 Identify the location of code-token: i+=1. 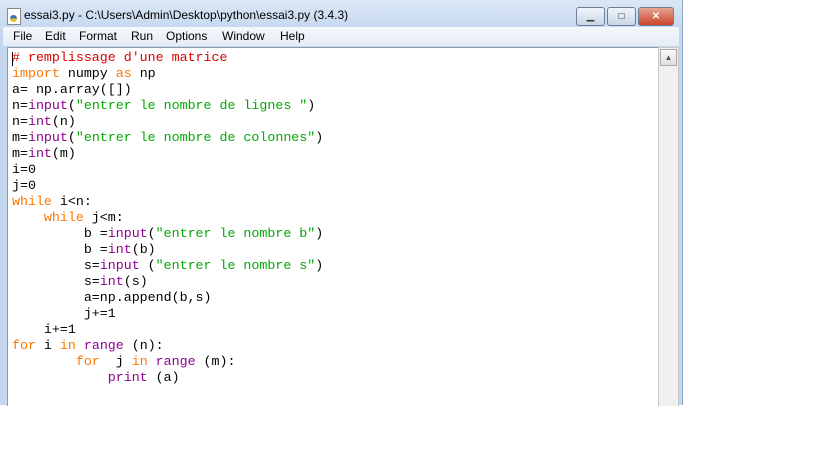
(44, 329).